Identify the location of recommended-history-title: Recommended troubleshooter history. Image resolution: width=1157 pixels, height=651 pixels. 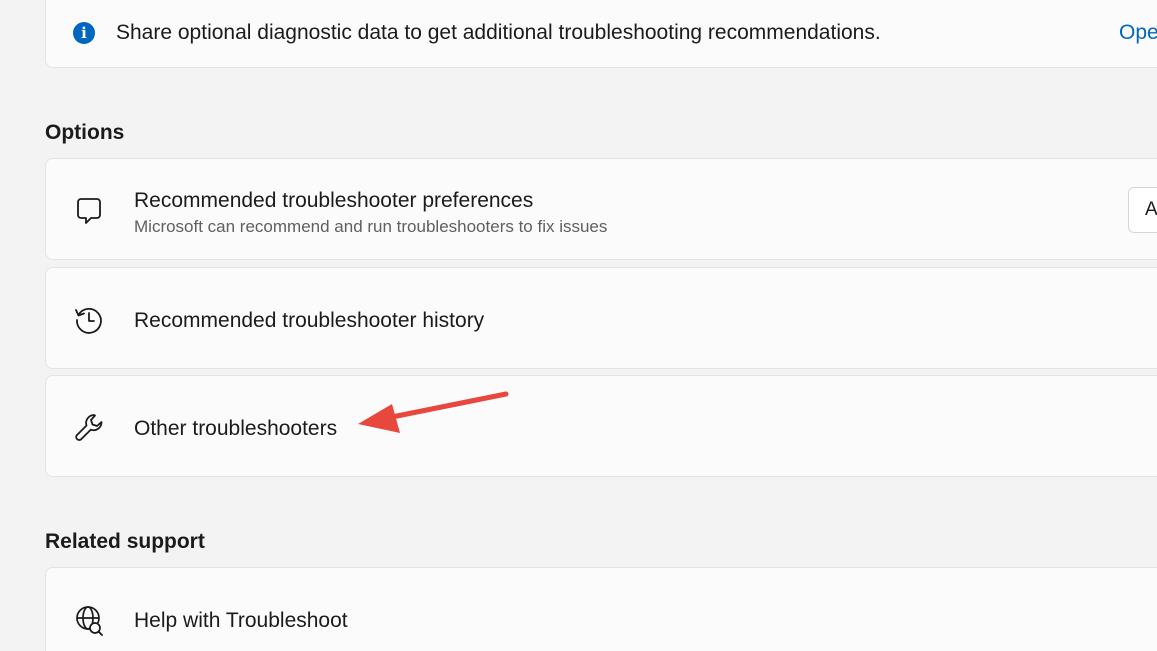
(309, 320).